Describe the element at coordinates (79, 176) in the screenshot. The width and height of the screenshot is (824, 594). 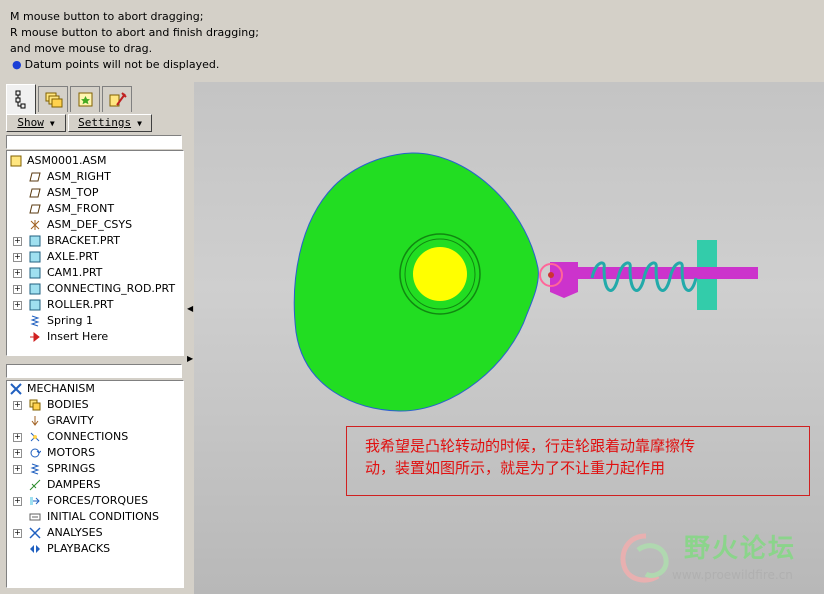
I see `tree-item-label: ASM_RIGHT` at that location.